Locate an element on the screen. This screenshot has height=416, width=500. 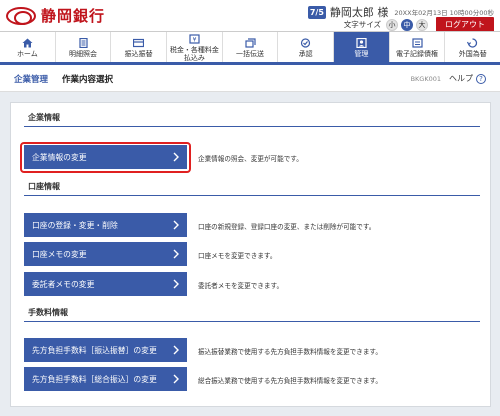
nav-item-admin: 管理 is located at coordinates (362, 47).